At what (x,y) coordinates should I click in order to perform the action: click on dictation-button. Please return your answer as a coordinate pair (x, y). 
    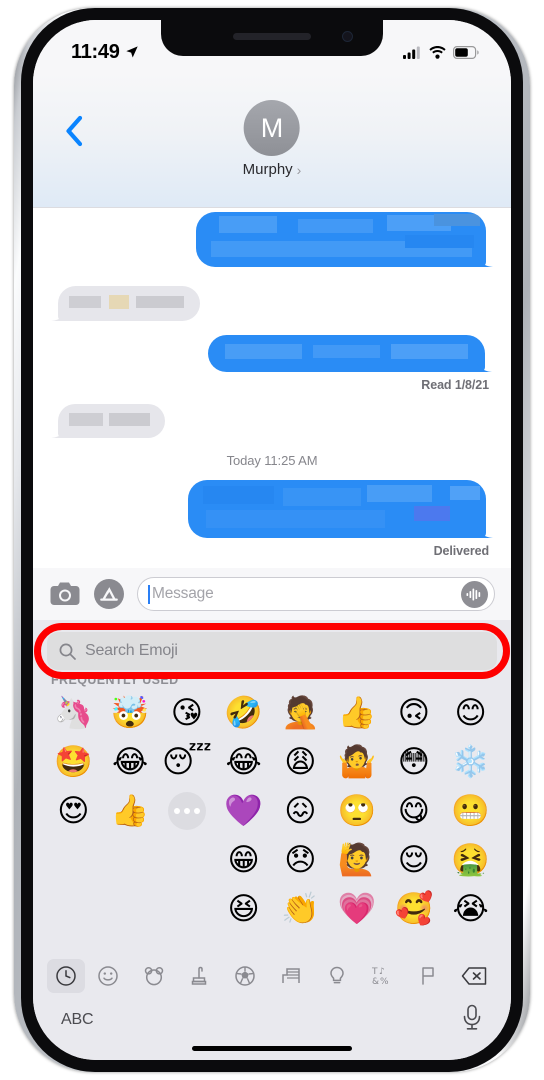
    Looking at the image, I should click on (472, 1020).